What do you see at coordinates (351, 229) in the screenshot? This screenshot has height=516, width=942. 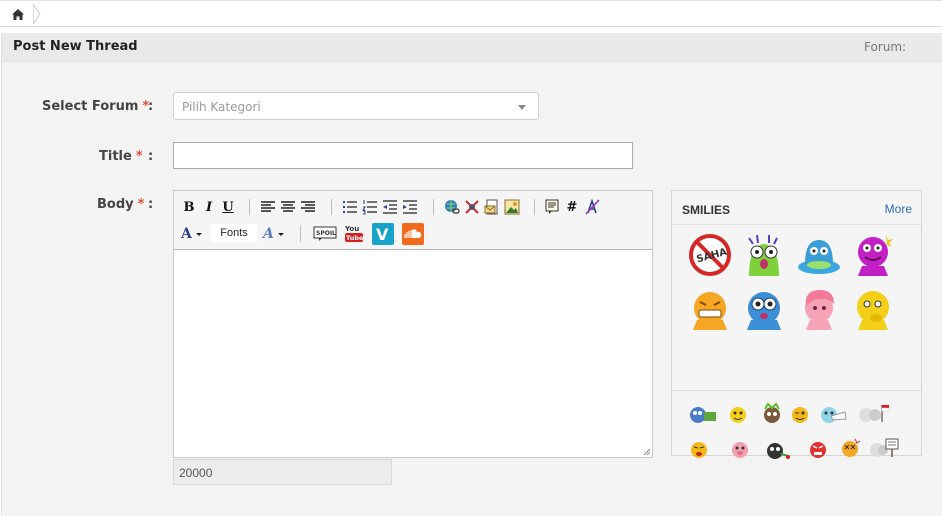 I see `svg-text: You` at bounding box center [351, 229].